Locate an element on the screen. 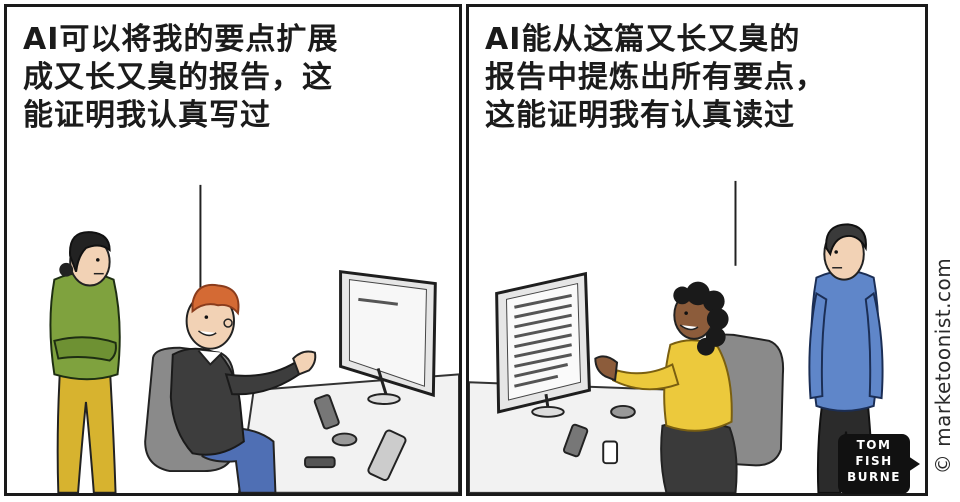 The image size is (960, 502). site-credit-text: © marketoonist.com is located at coordinates (943, 366).